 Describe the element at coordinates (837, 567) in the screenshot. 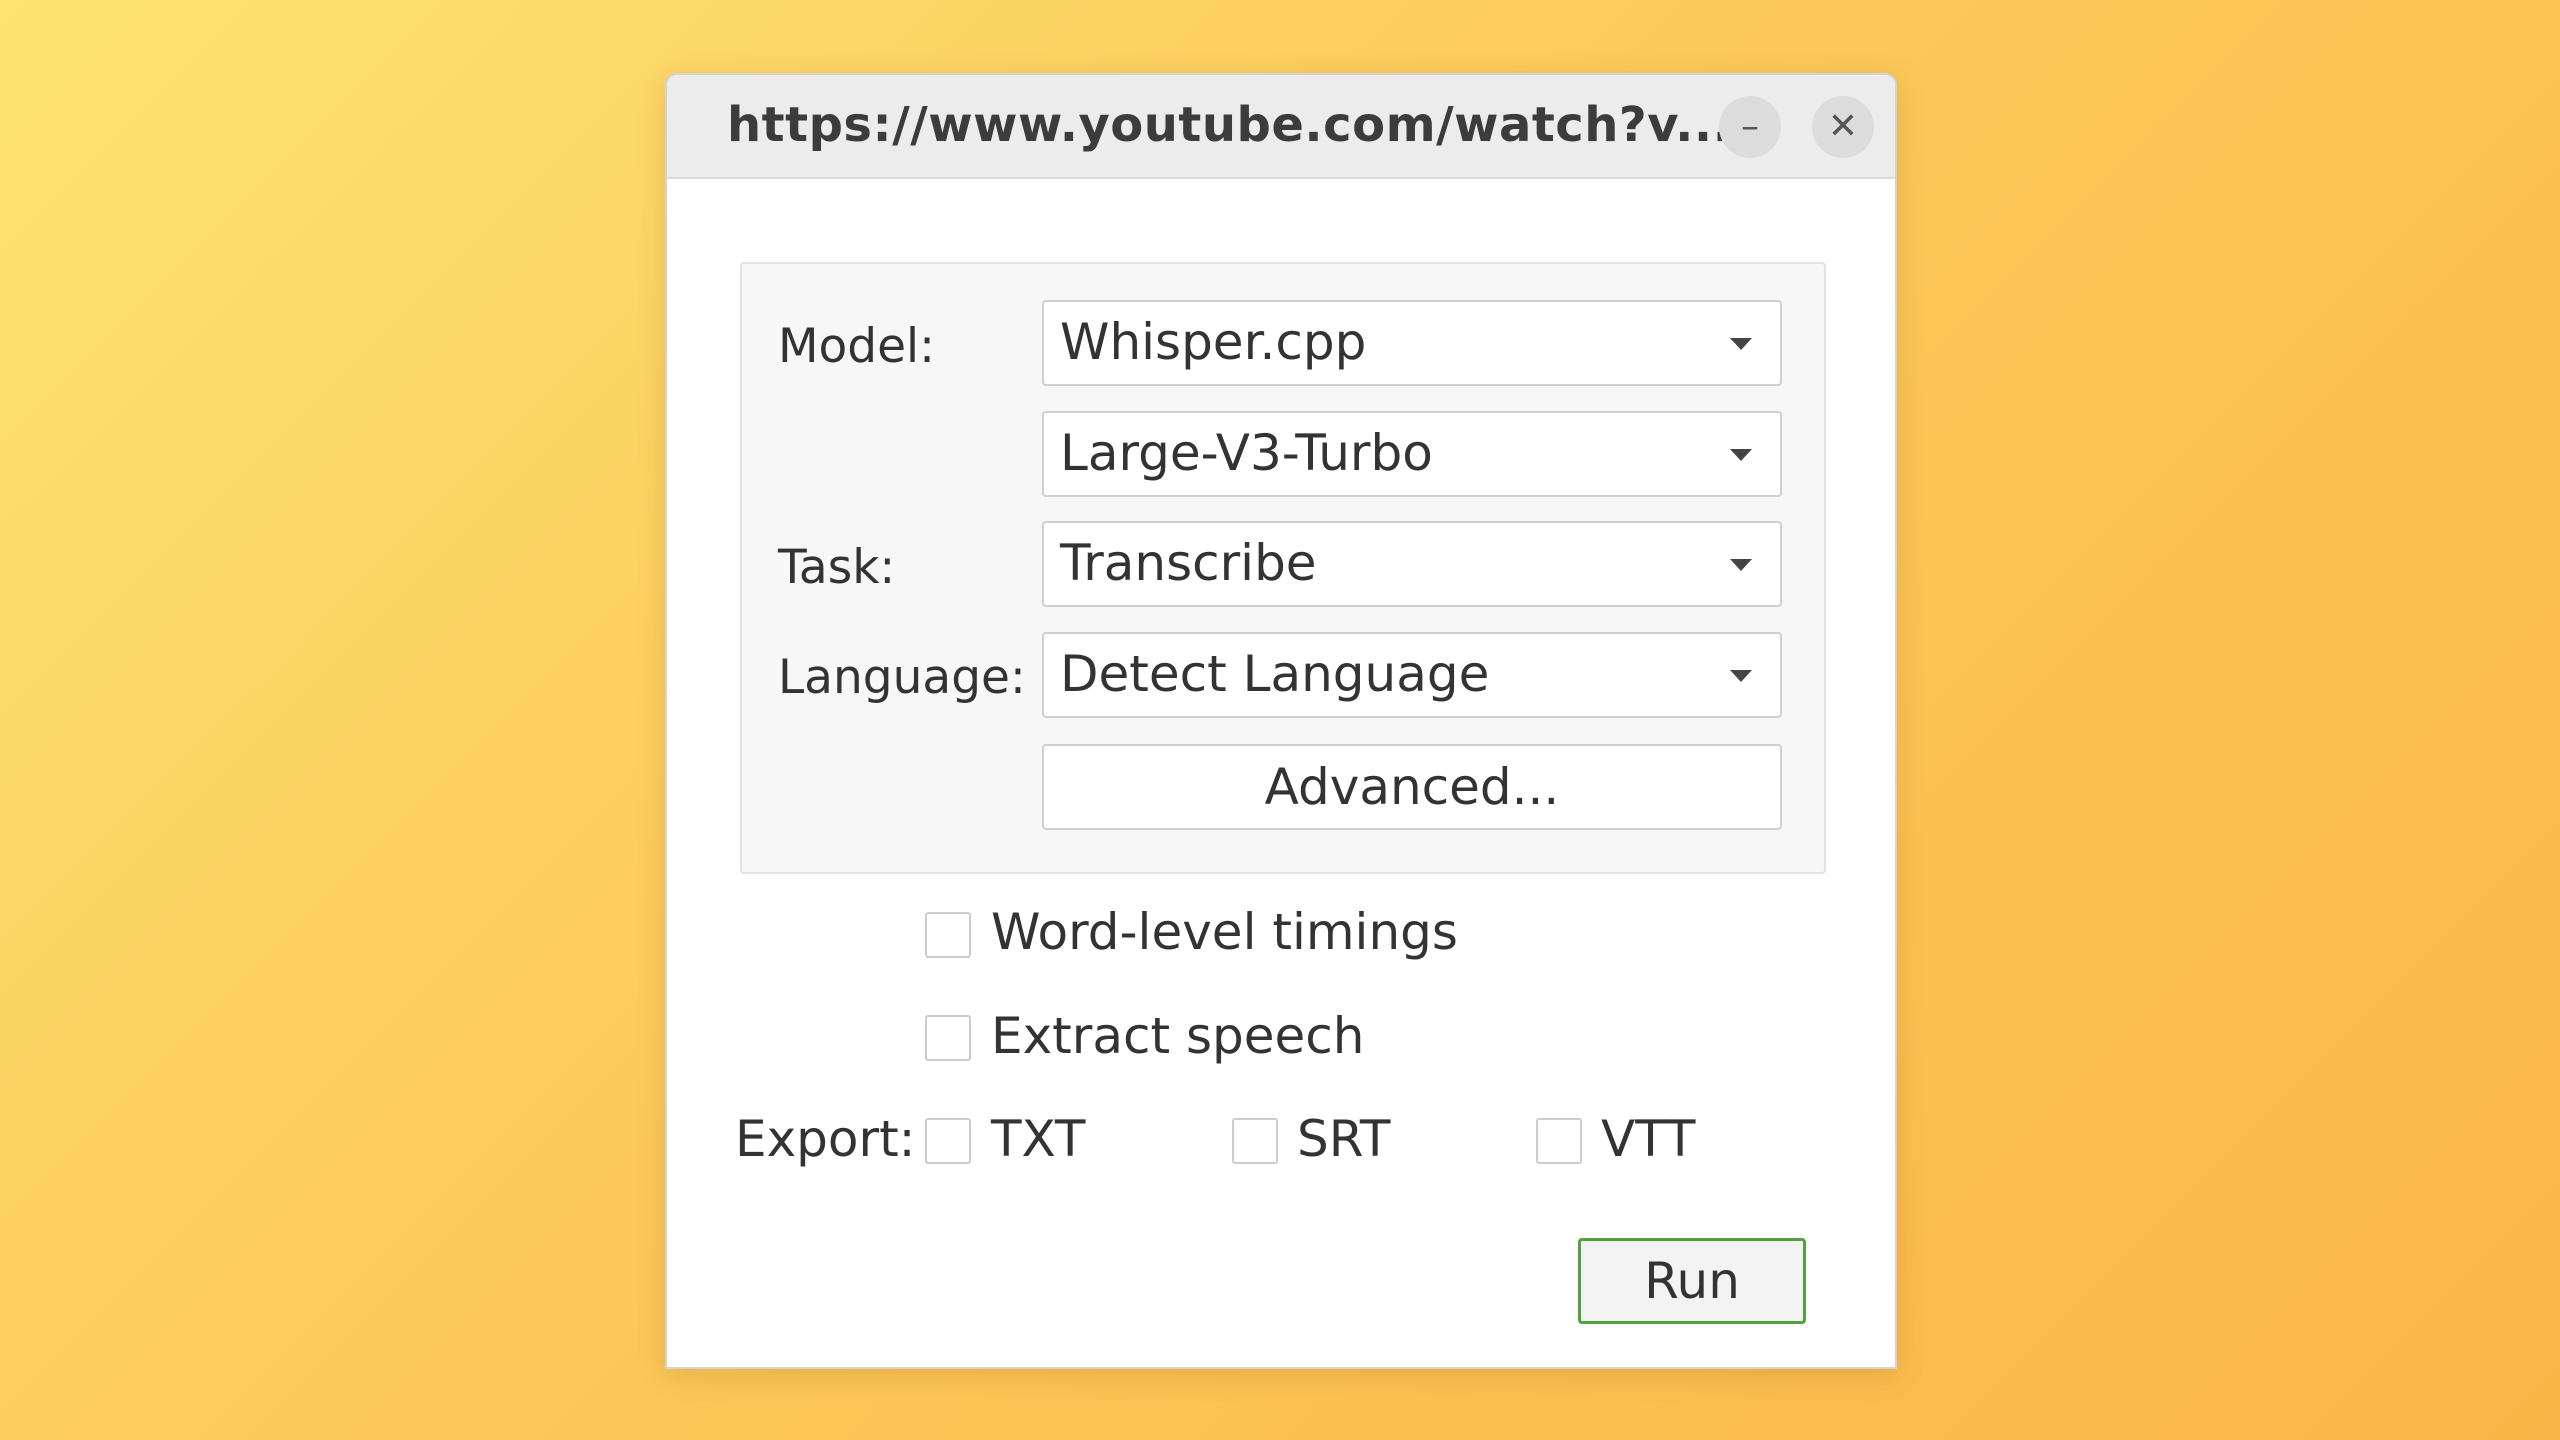

I see `task-label: Task:` at that location.